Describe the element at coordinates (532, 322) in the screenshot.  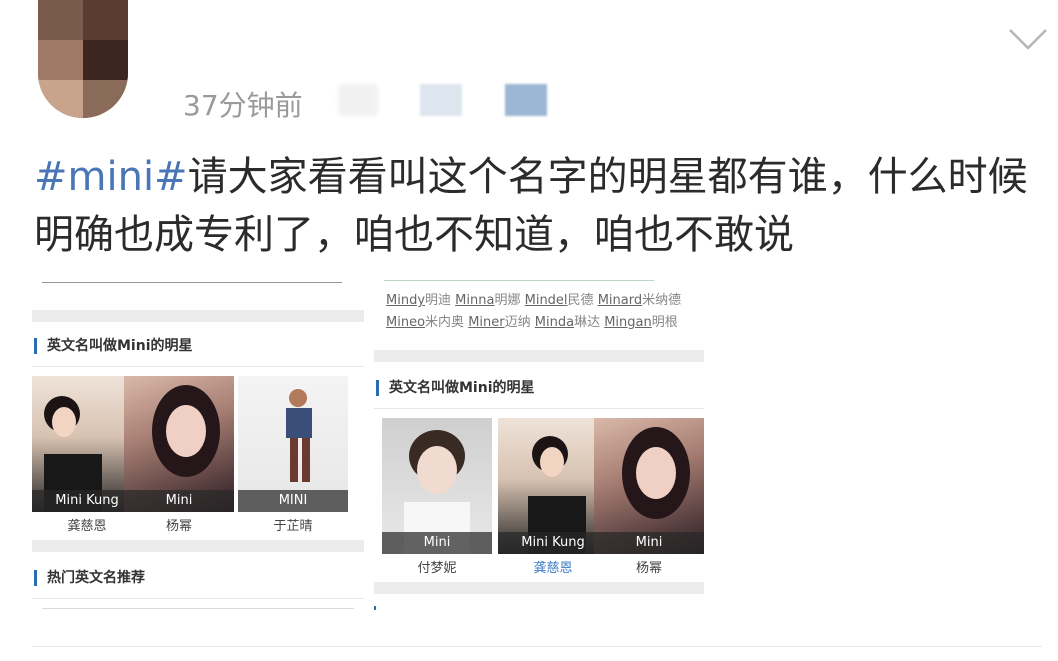
I see `name-list-row: Mineo米内奥 Miner迈纳 Minda琳达 Mingan明根` at that location.